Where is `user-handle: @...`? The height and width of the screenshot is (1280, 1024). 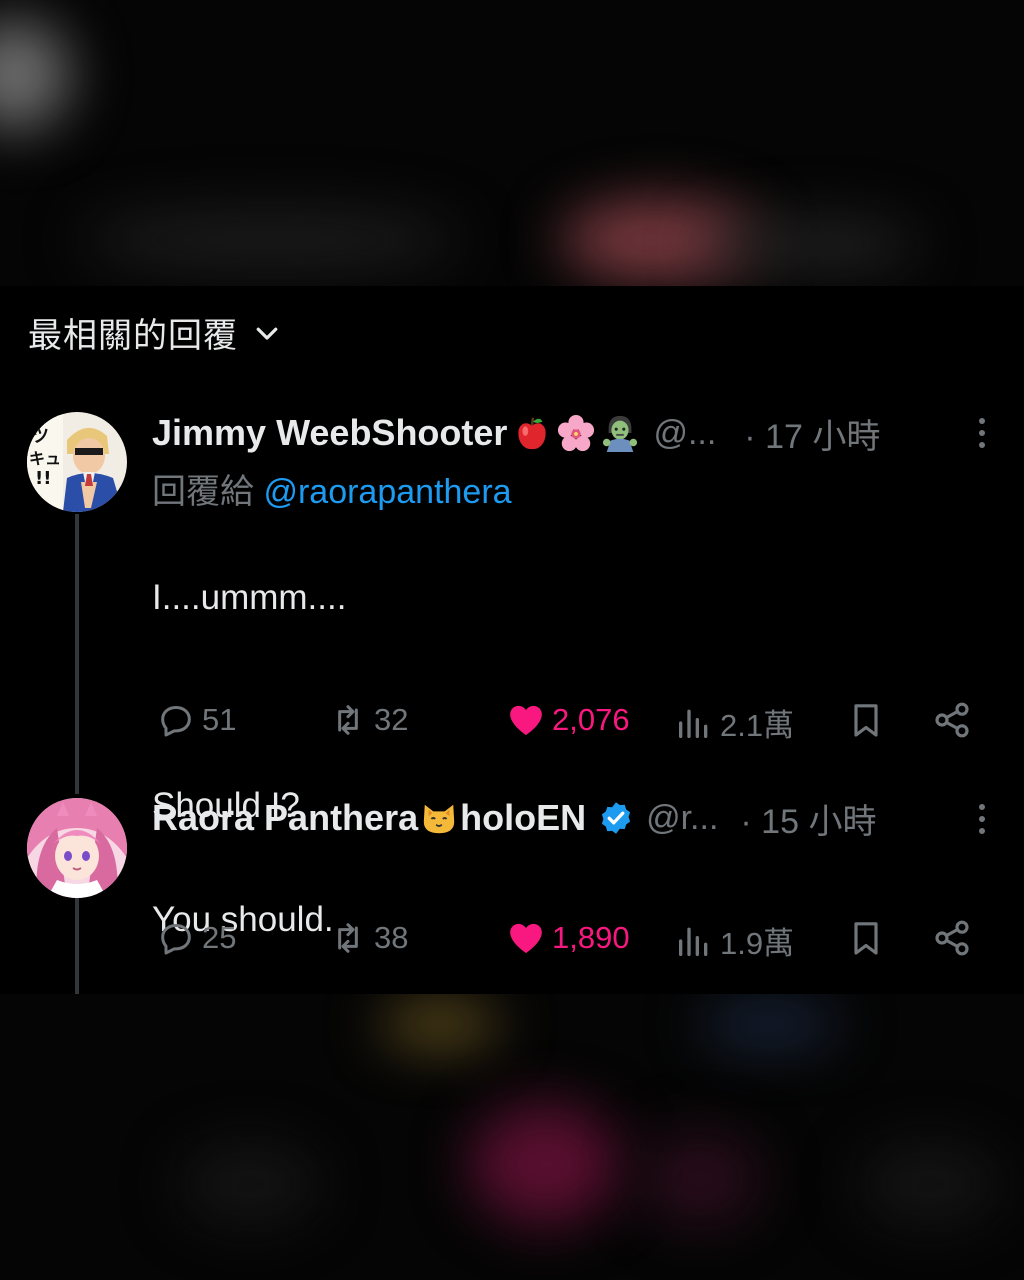
user-handle: @... is located at coordinates (684, 433).